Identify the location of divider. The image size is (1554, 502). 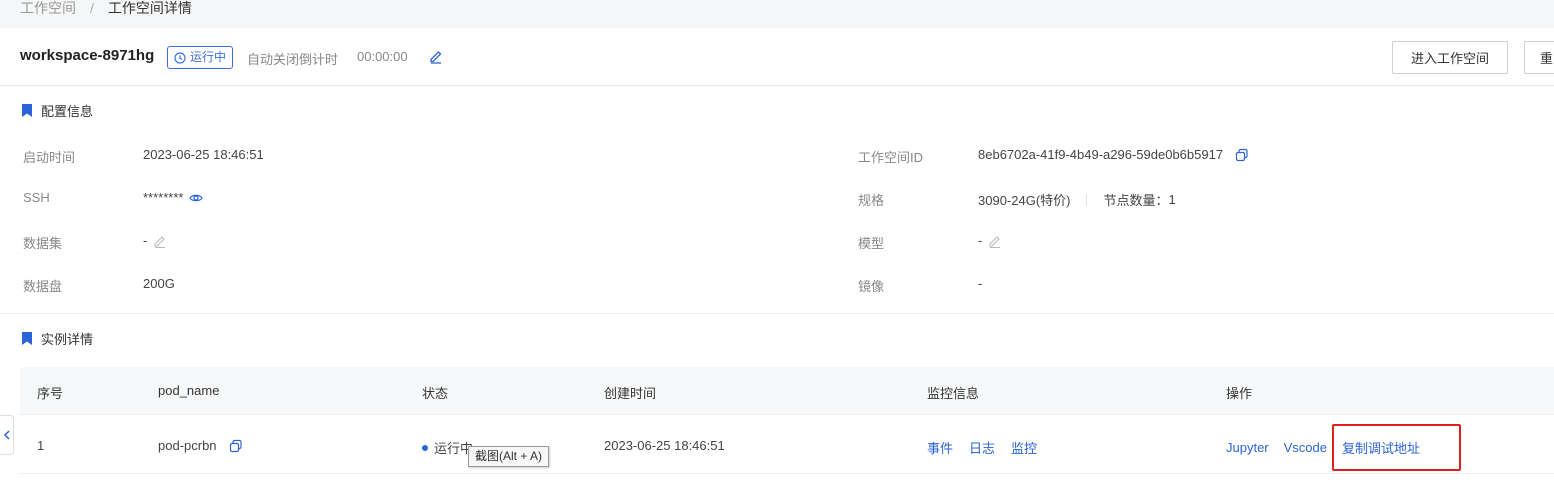
(1087, 199).